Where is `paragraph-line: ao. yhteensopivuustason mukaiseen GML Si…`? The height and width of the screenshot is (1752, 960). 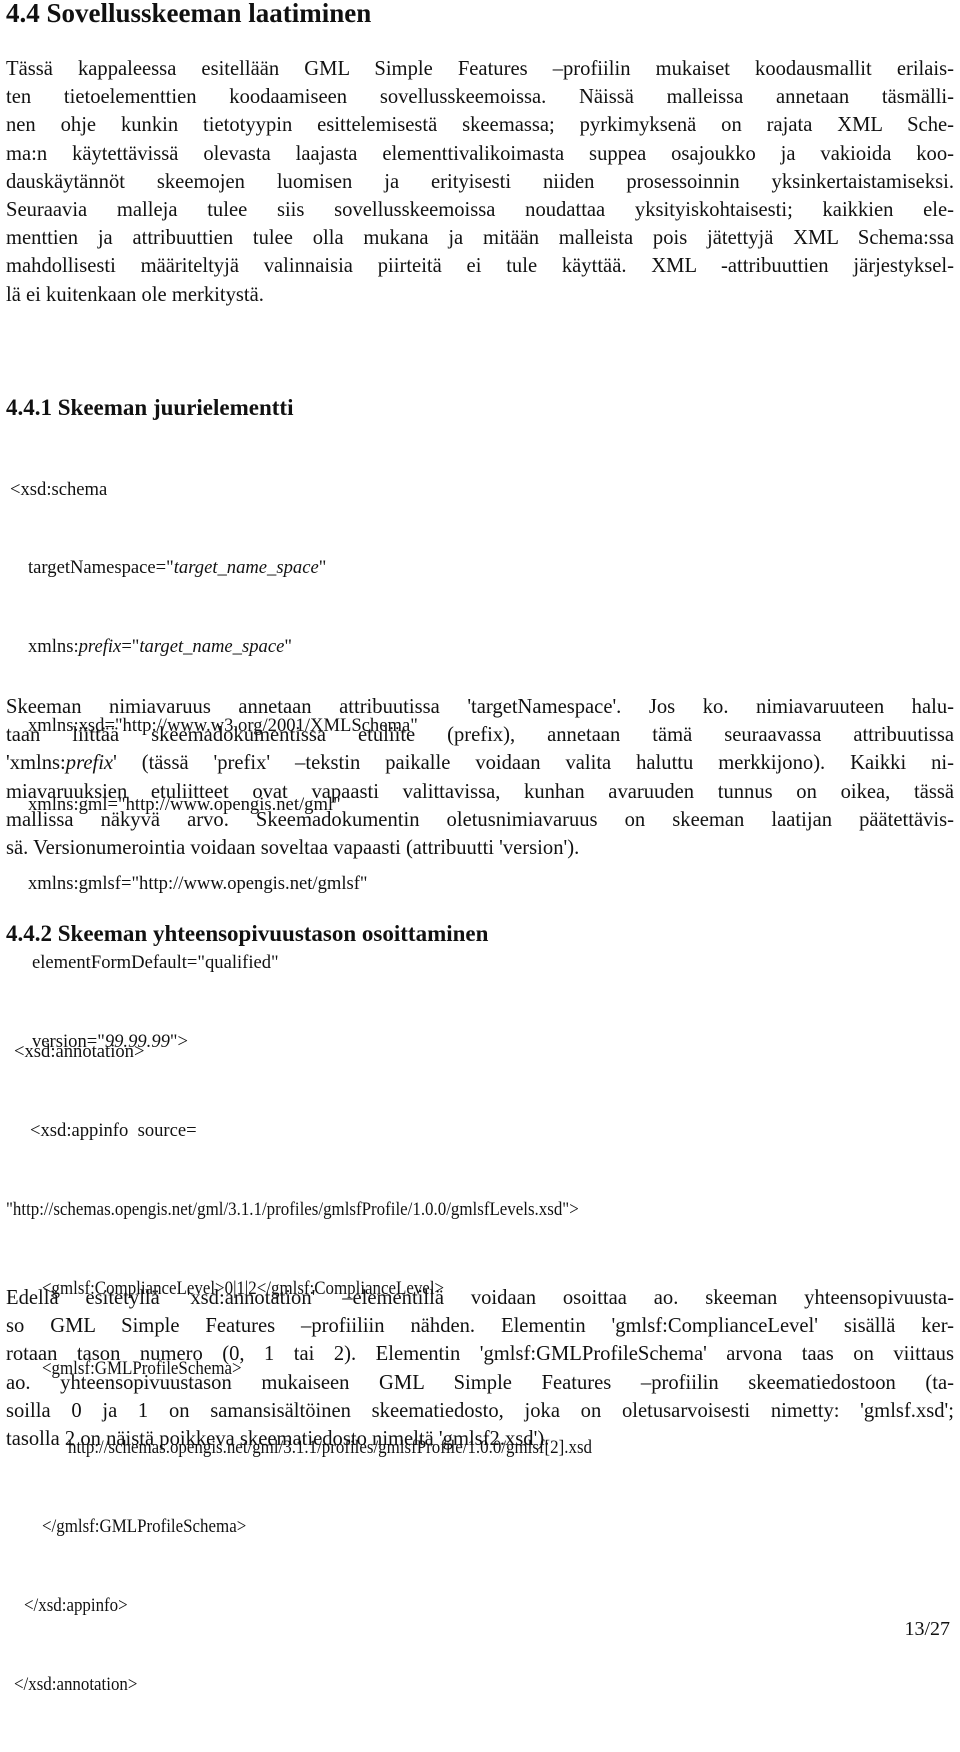 paragraph-line: ao. yhteensopivuustason mukaiseen GML Si… is located at coordinates (480, 1382).